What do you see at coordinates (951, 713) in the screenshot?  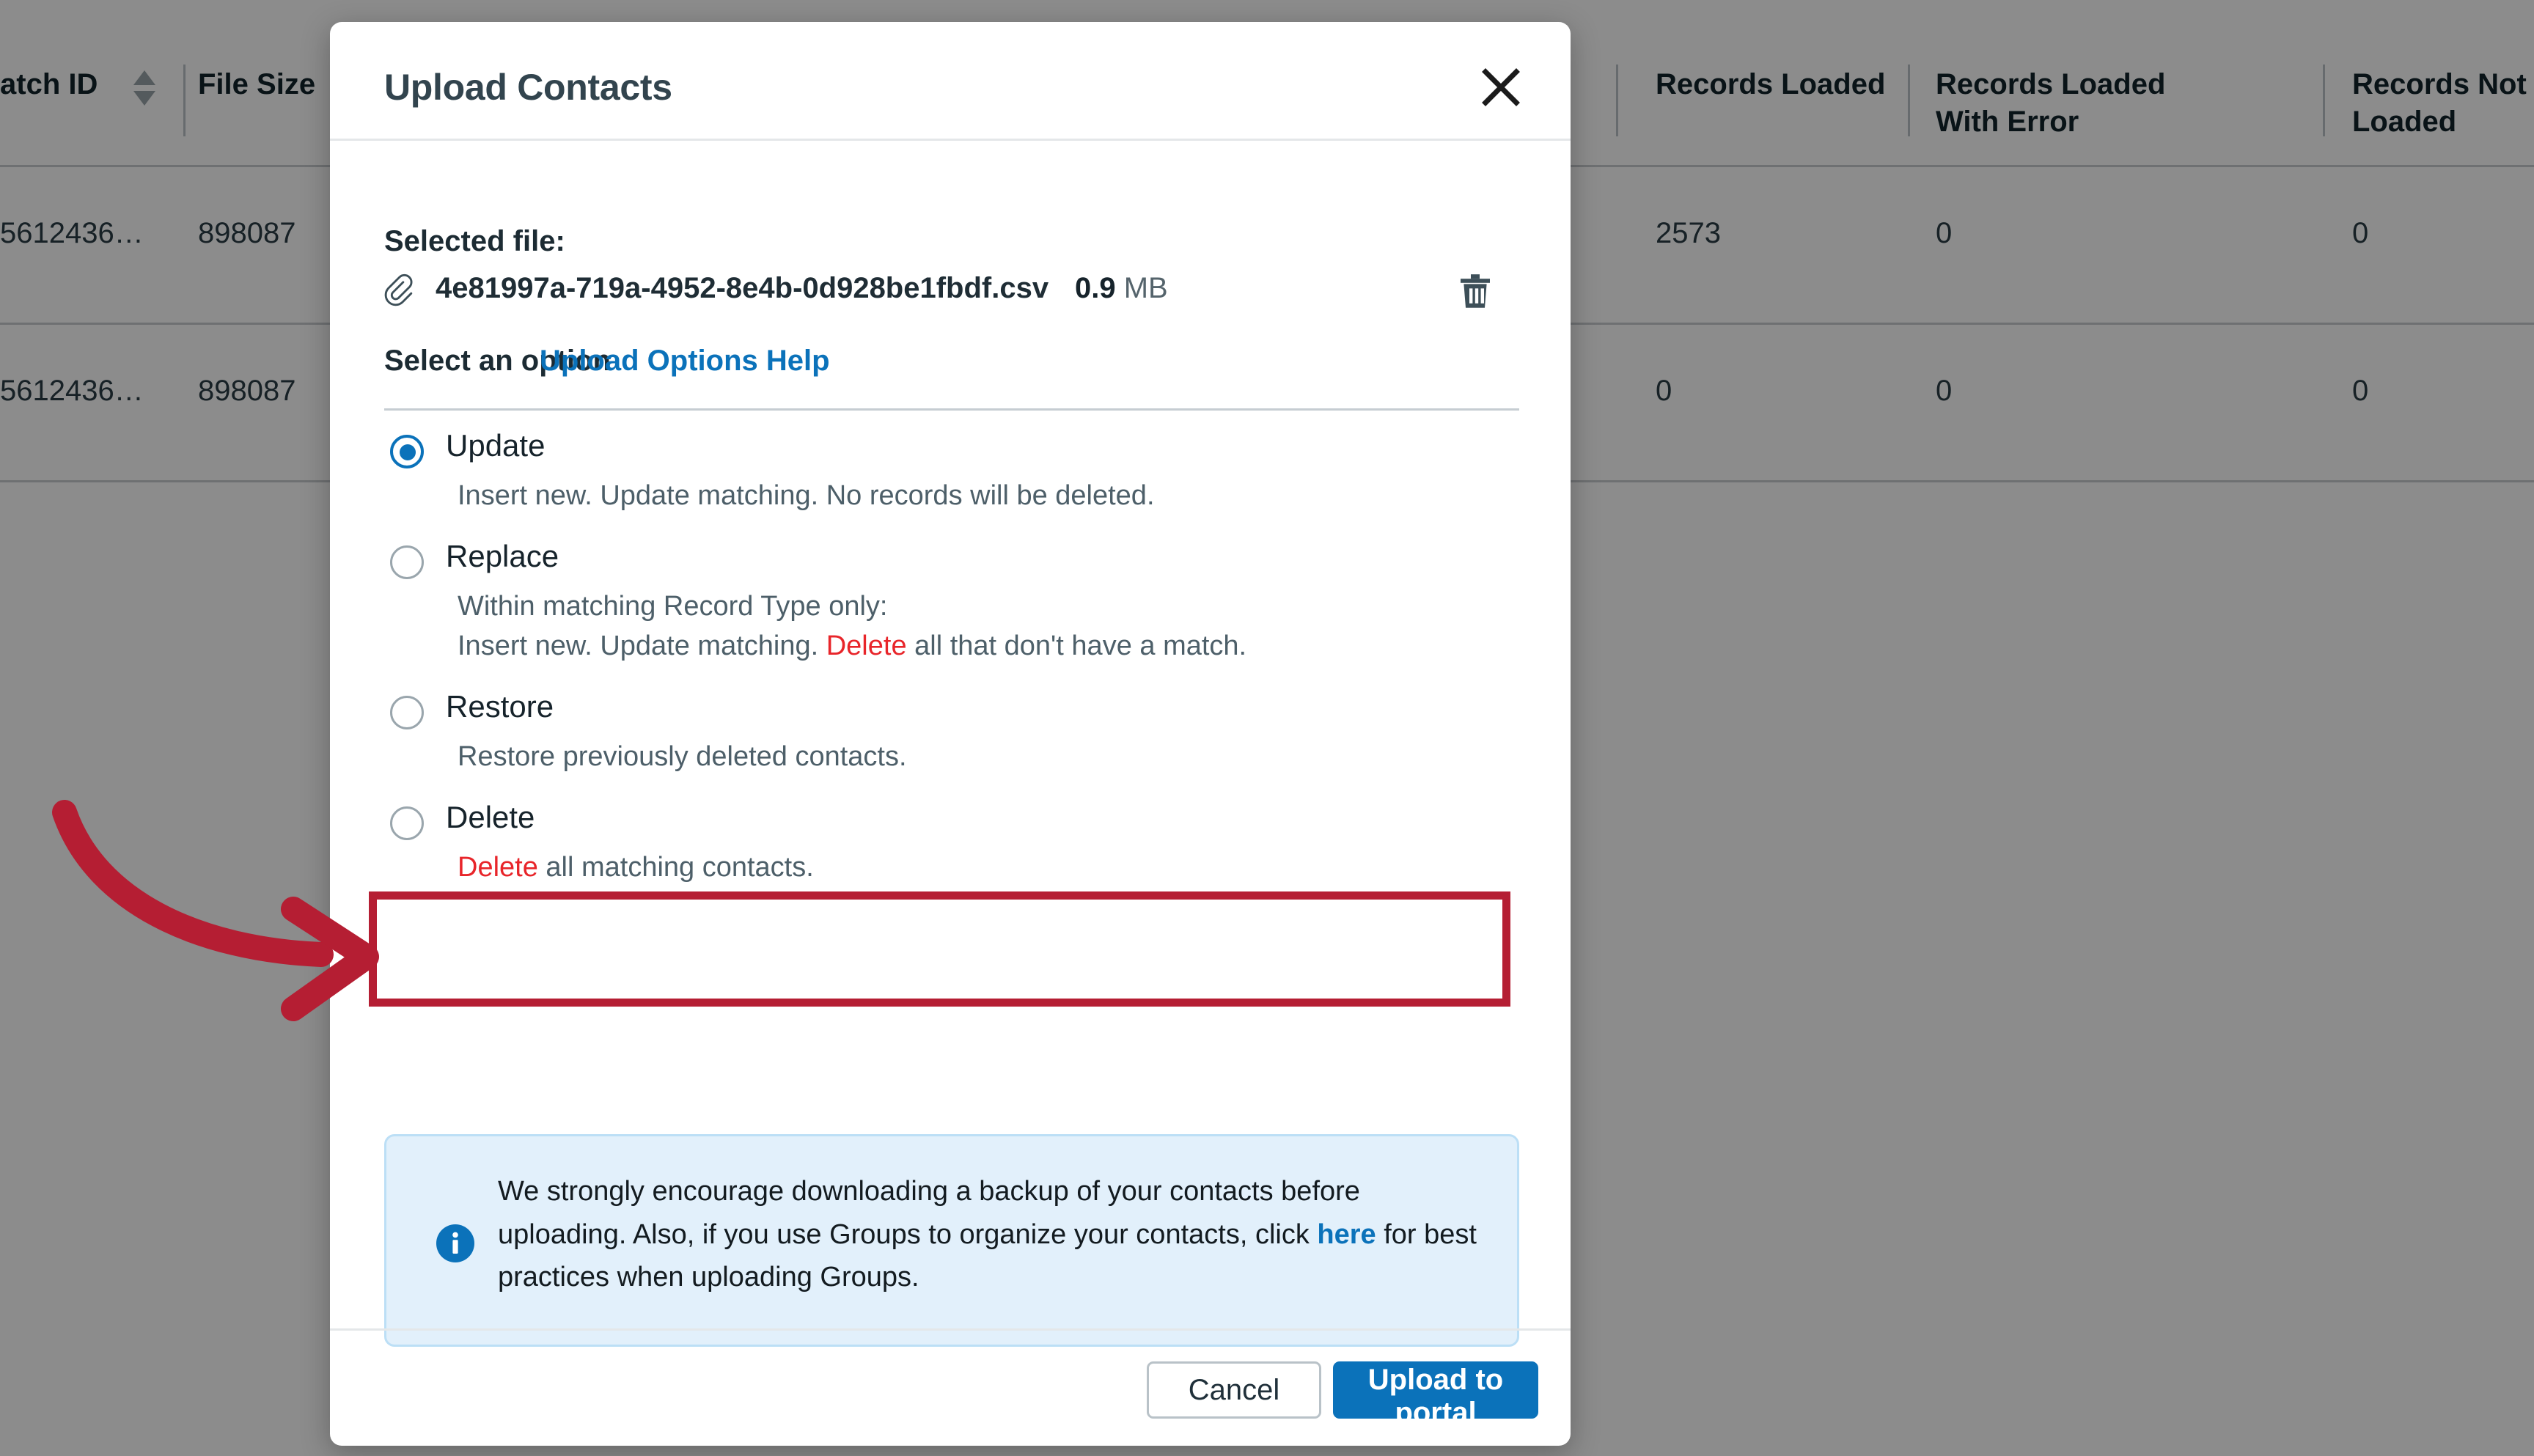 I see `radio-option-header: Restore` at bounding box center [951, 713].